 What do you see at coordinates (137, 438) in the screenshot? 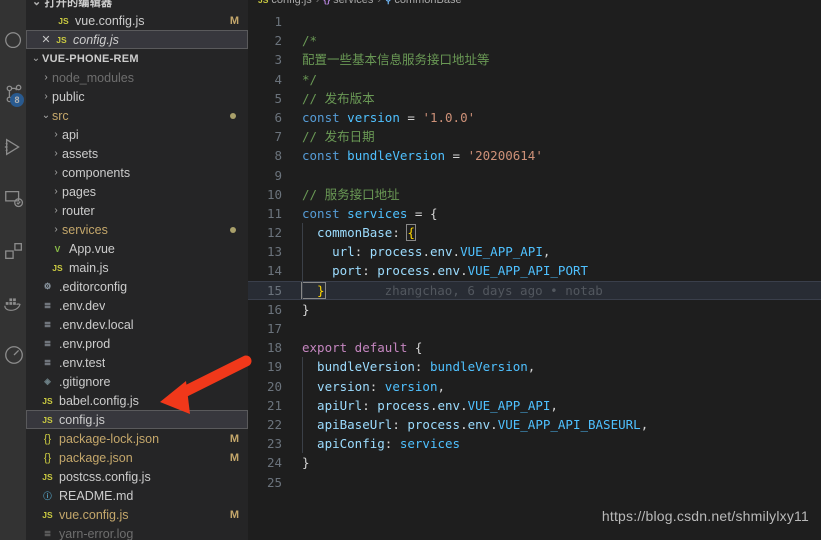
I see `tree-file-package-lock.json: {} package-lock.json M` at bounding box center [137, 438].